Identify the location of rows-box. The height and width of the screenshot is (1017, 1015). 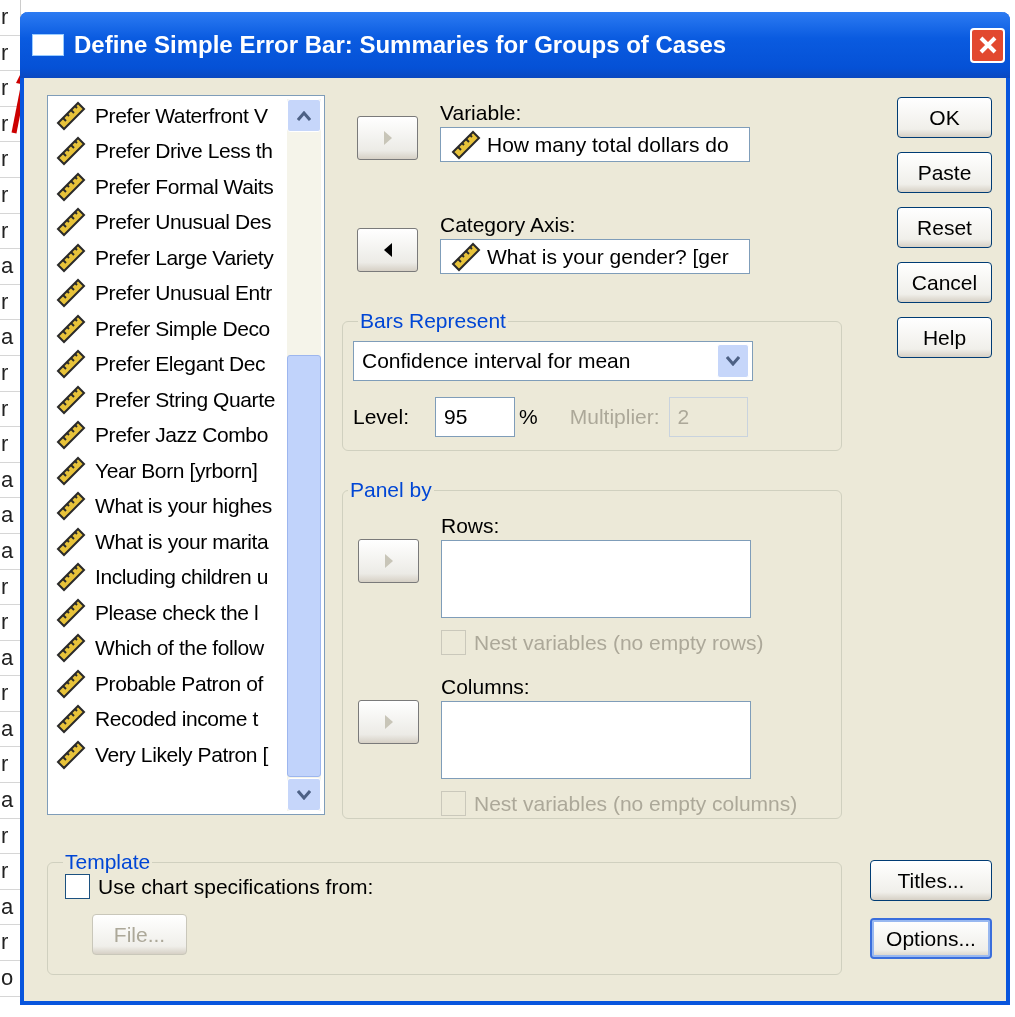
(596, 579).